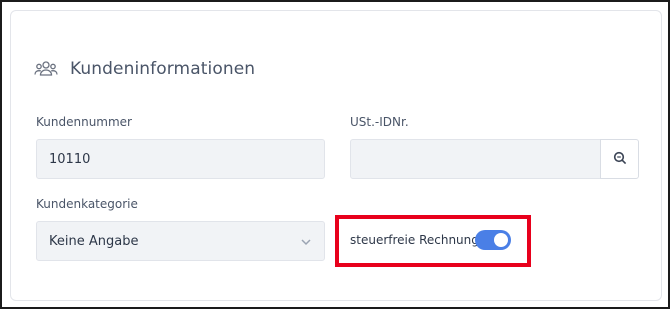 The image size is (670, 309). I want to click on section-title: Kundeninformationen, so click(163, 69).